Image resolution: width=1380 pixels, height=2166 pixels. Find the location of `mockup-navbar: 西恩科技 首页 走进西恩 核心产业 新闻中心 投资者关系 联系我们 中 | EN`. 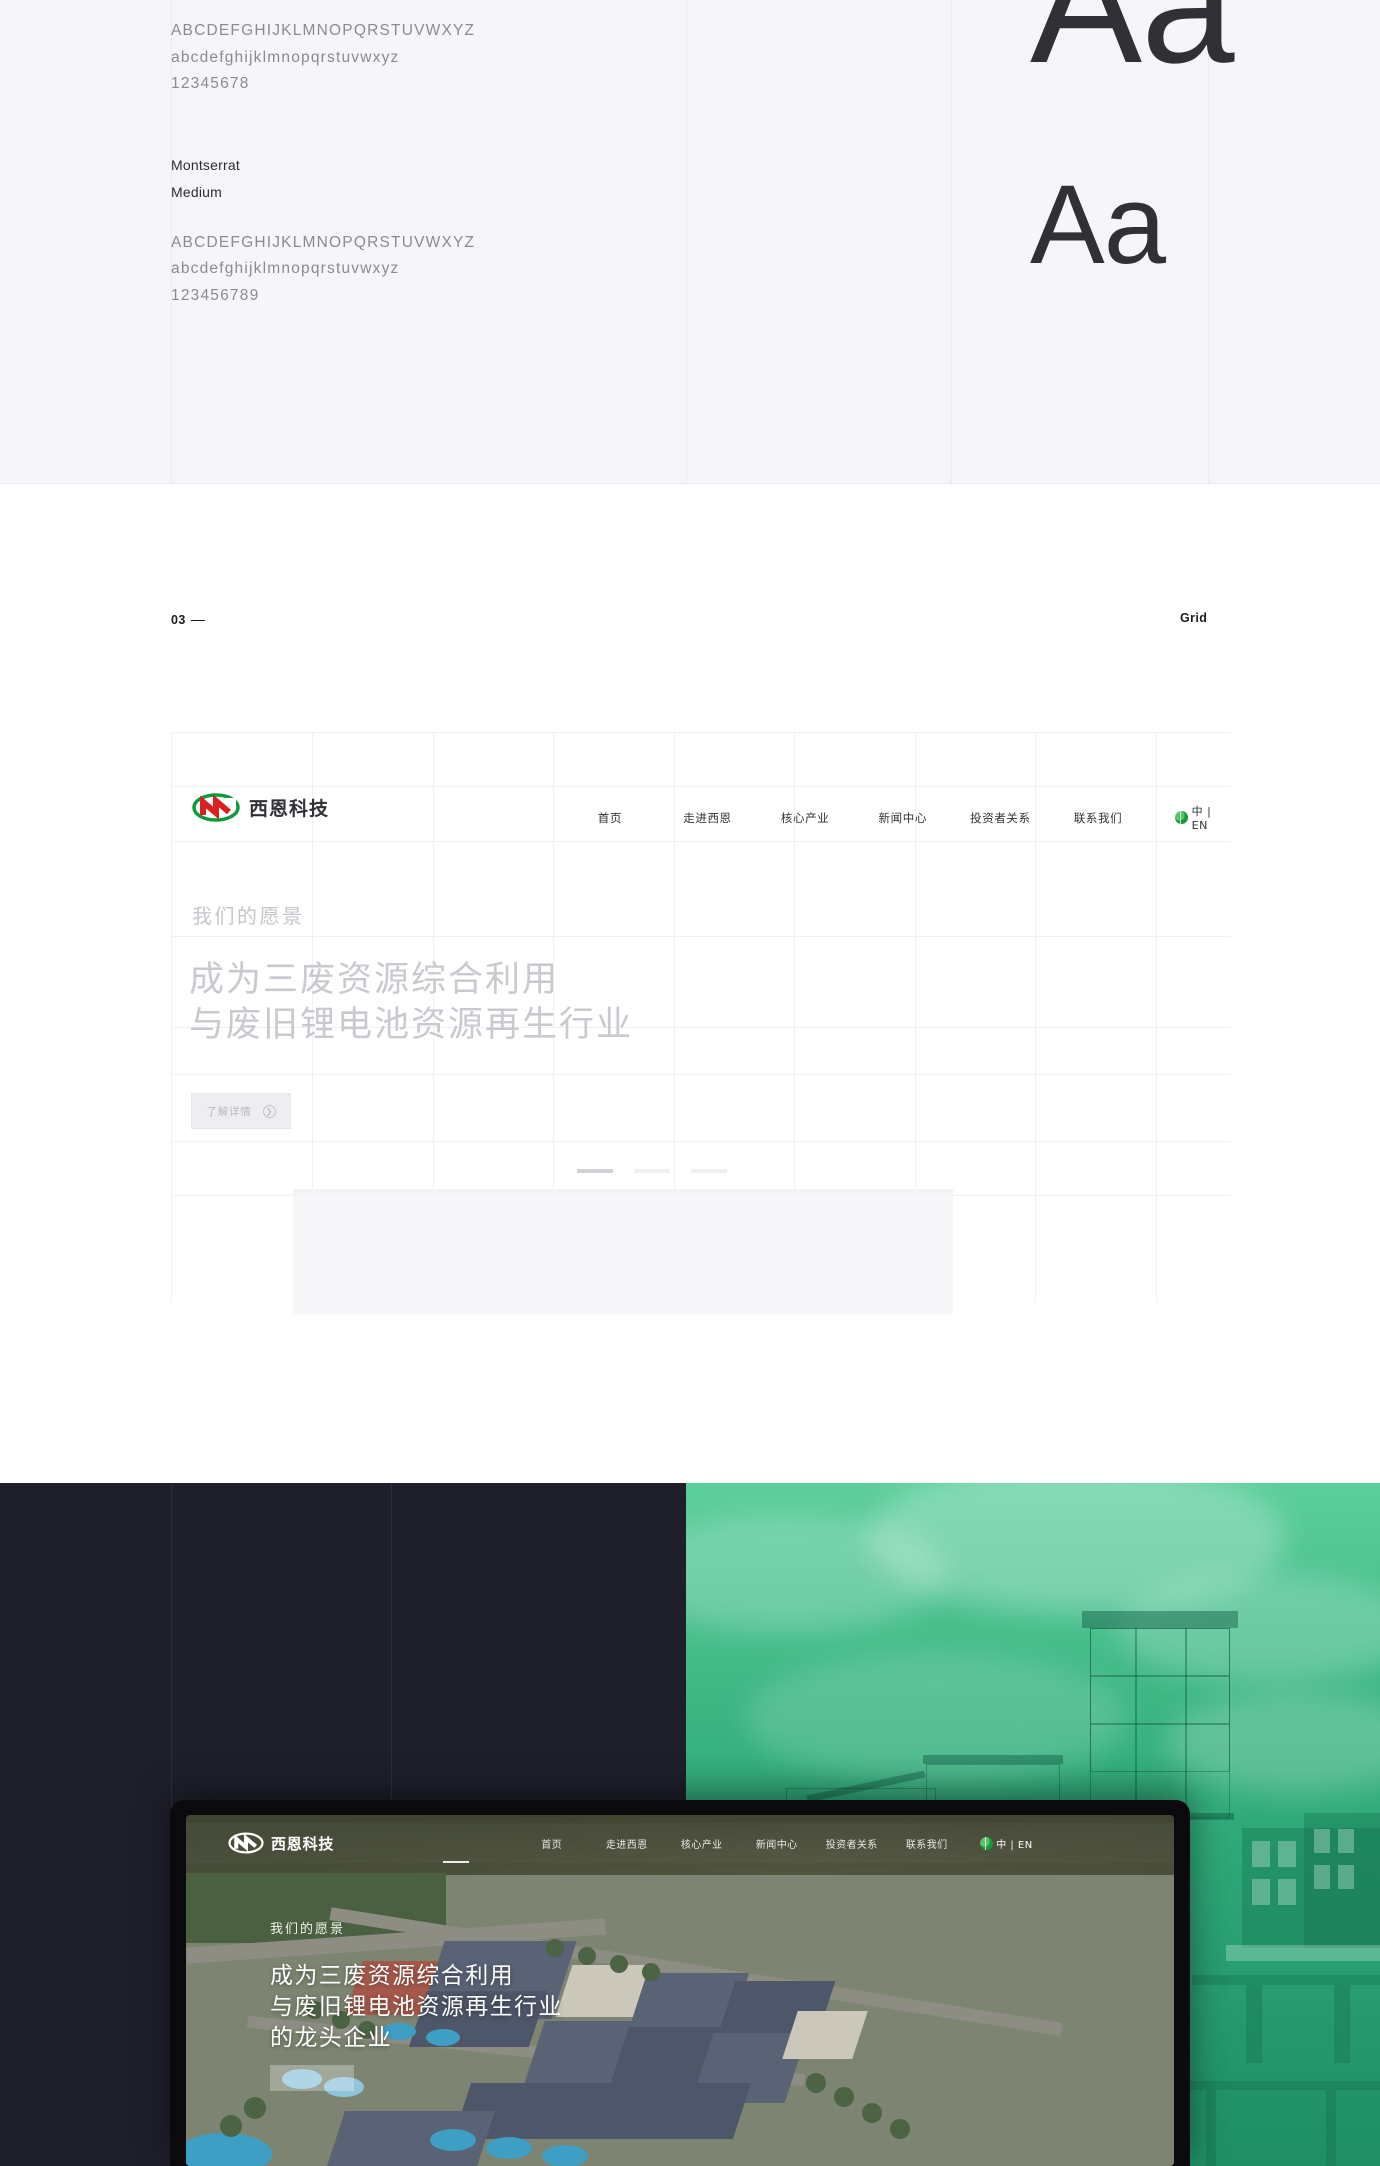

mockup-navbar: 西恩科技 首页 走进西恩 核心产业 新闻中心 投资者关系 联系我们 中 | EN is located at coordinates (701, 813).